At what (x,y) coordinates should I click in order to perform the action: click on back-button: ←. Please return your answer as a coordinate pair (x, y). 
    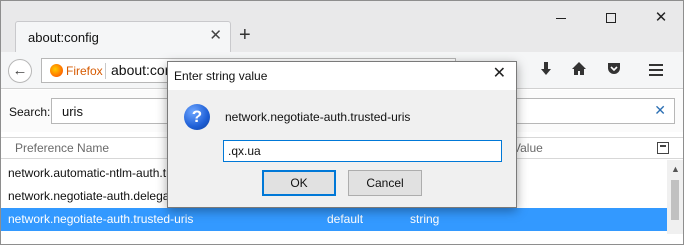
    Looking at the image, I should click on (20, 71).